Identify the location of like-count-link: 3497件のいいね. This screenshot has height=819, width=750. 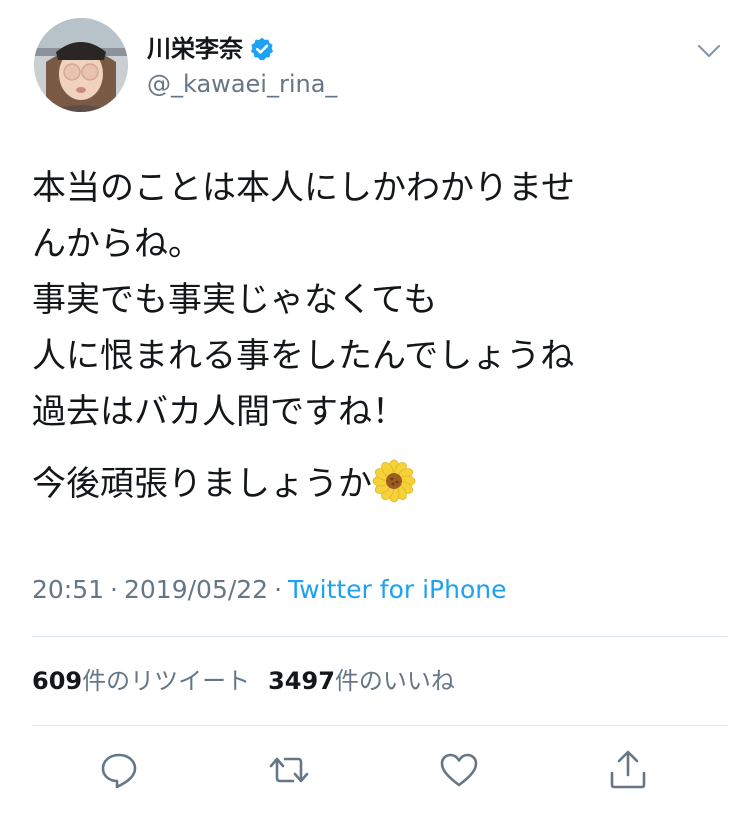
(361, 681).